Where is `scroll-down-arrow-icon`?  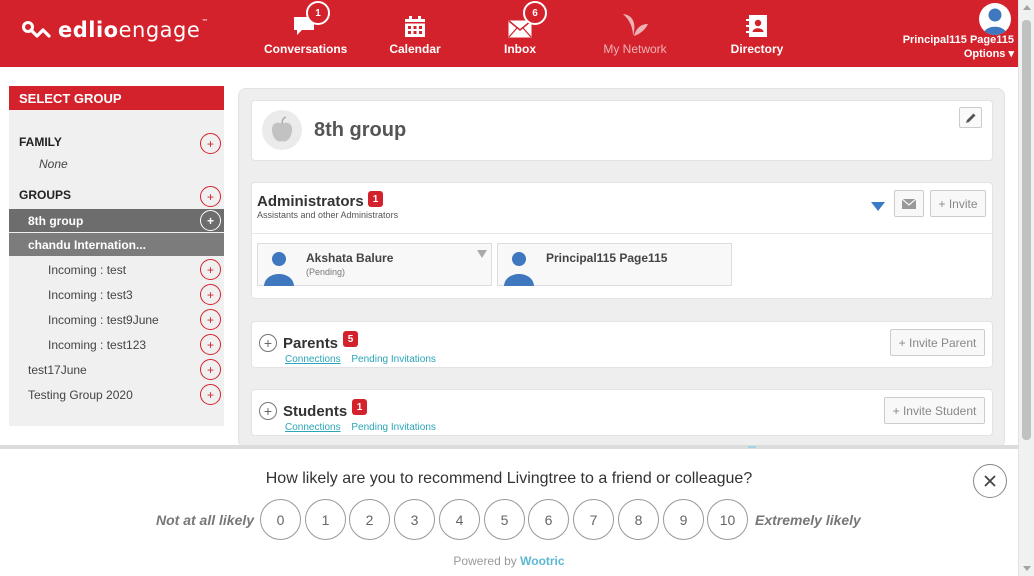 scroll-down-arrow-icon is located at coordinates (1027, 568).